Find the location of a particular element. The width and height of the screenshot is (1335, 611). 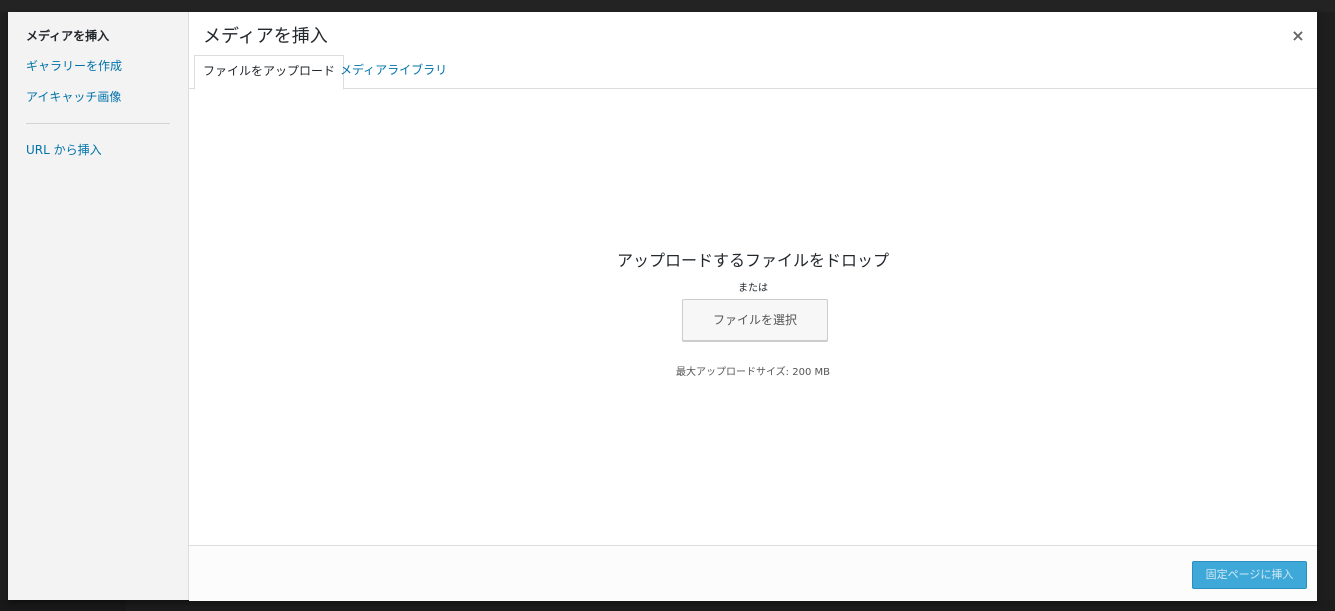

modal-title: メディアを挿入 is located at coordinates (265, 36).